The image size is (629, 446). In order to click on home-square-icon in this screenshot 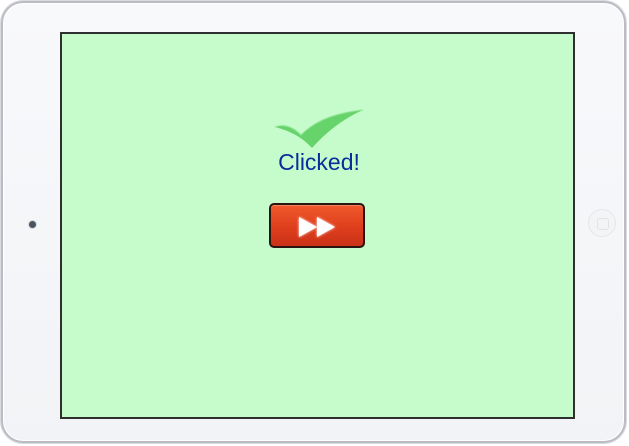, I will do `click(603, 224)`.